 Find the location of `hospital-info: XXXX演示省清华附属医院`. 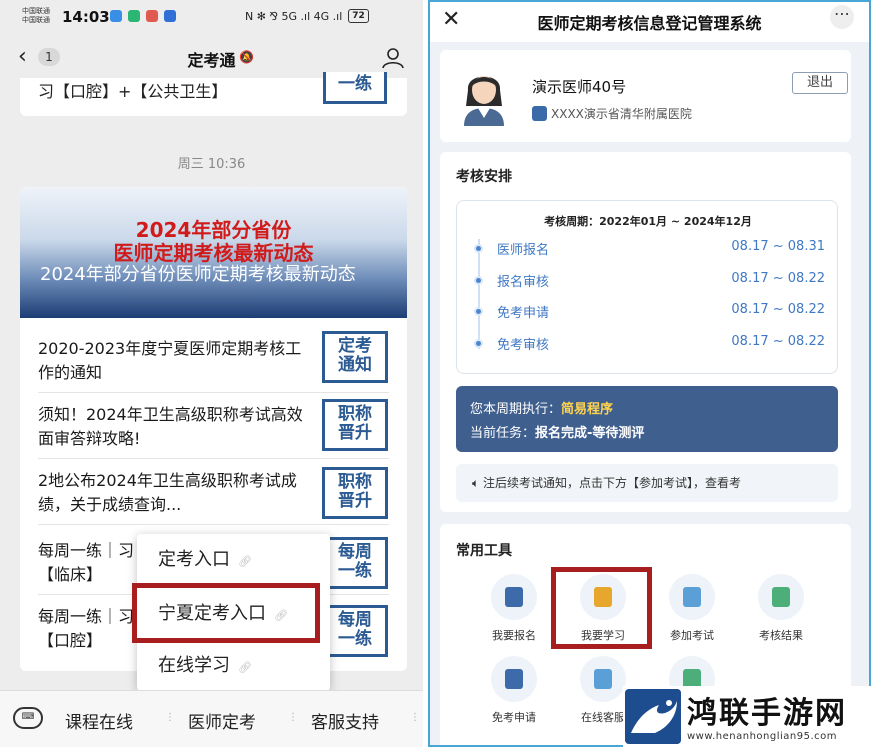

hospital-info: XXXX演示省清华附属医院 is located at coordinates (612, 113).